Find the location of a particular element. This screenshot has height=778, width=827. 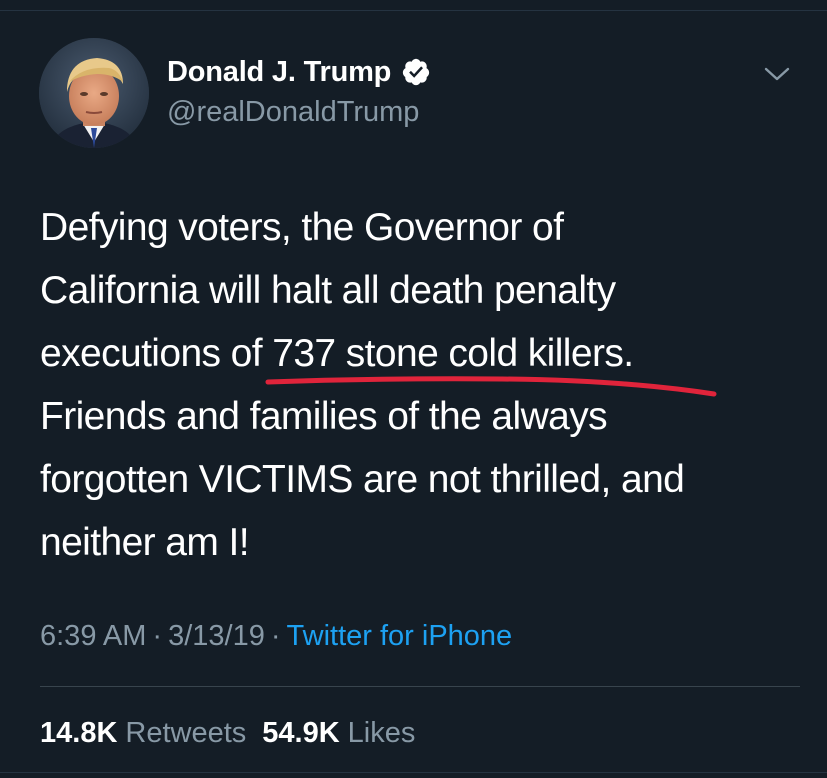

tweet-date: 3/13/19 is located at coordinates (216, 636).